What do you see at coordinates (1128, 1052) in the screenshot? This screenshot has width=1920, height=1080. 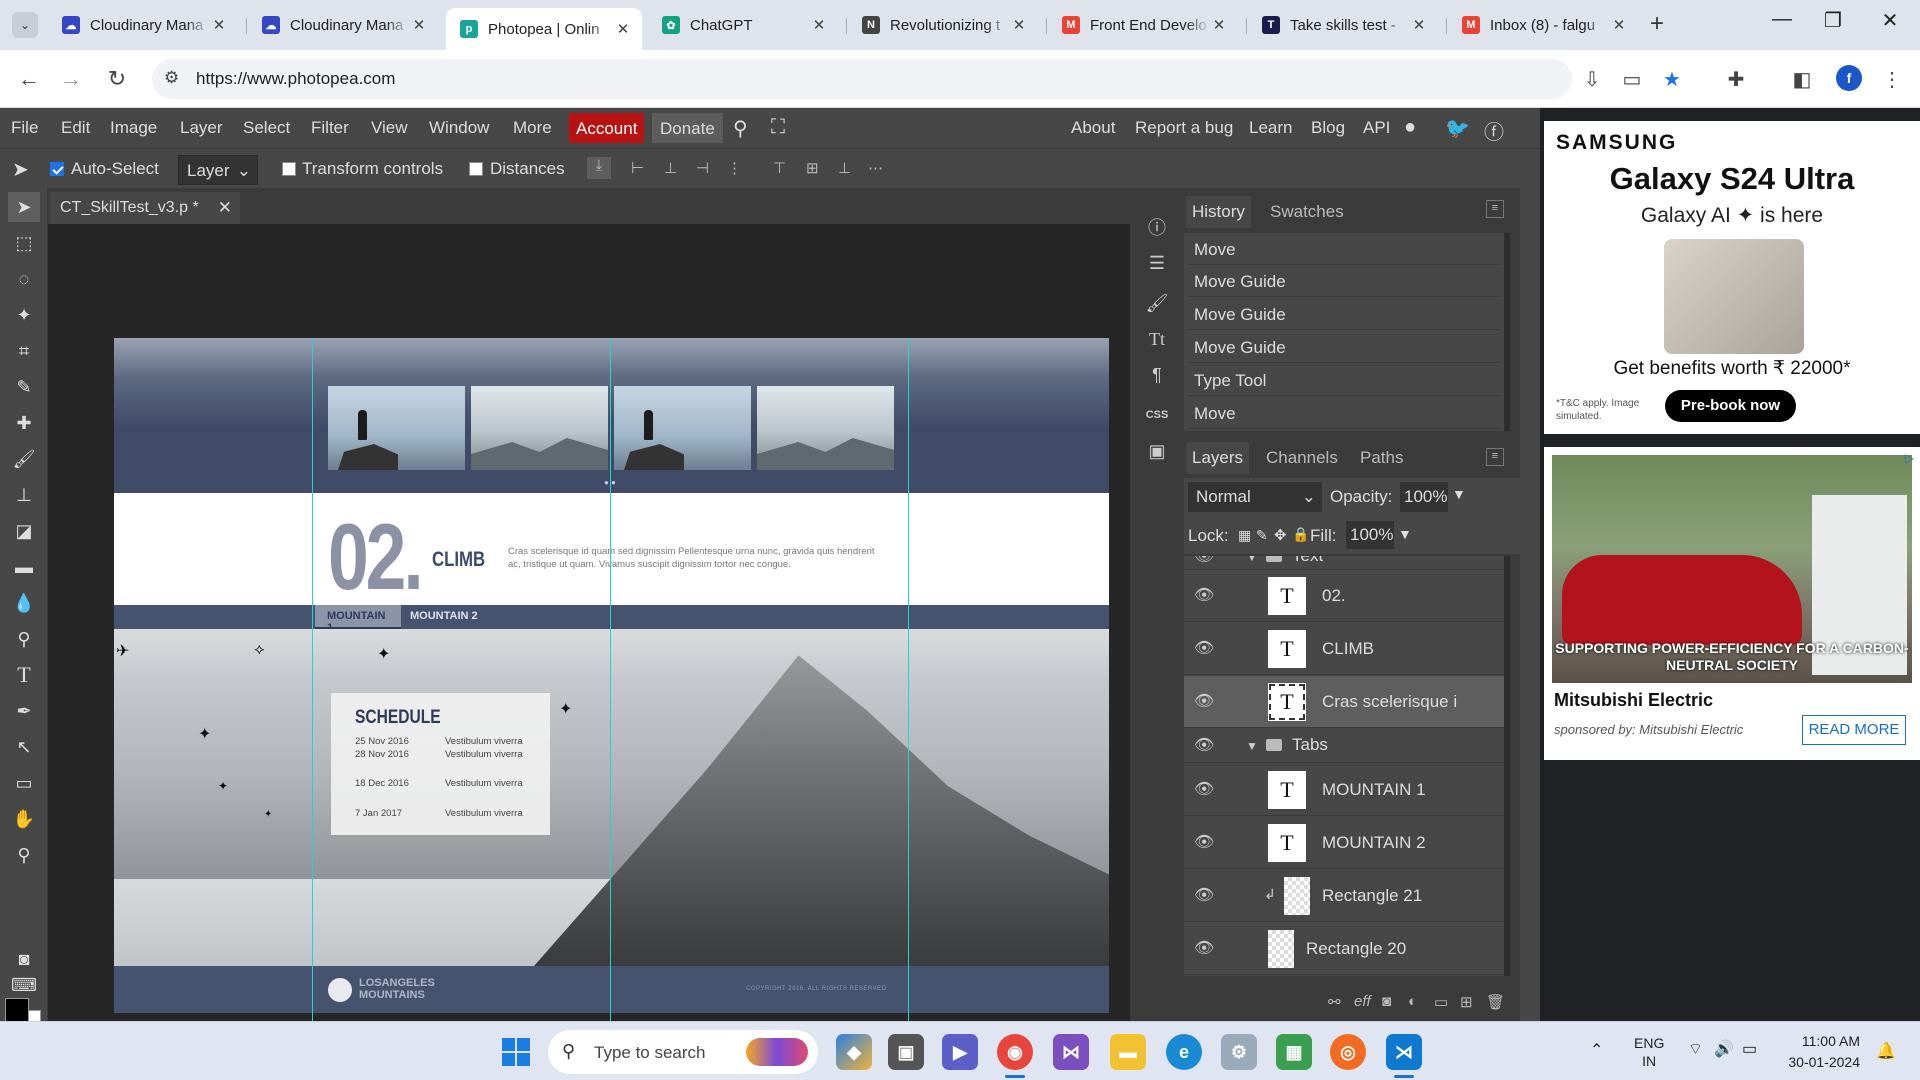 I see `file-explorer-icon: ▬` at bounding box center [1128, 1052].